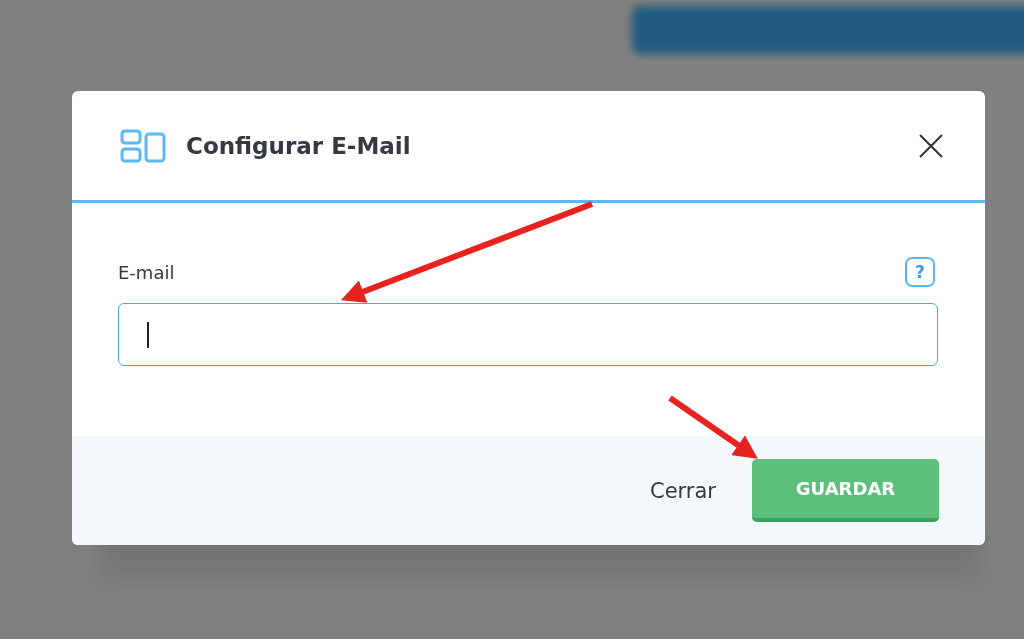 The width and height of the screenshot is (1024, 639). Describe the element at coordinates (299, 145) in the screenshot. I see `dialog-title: Configurar E-Mail` at that location.